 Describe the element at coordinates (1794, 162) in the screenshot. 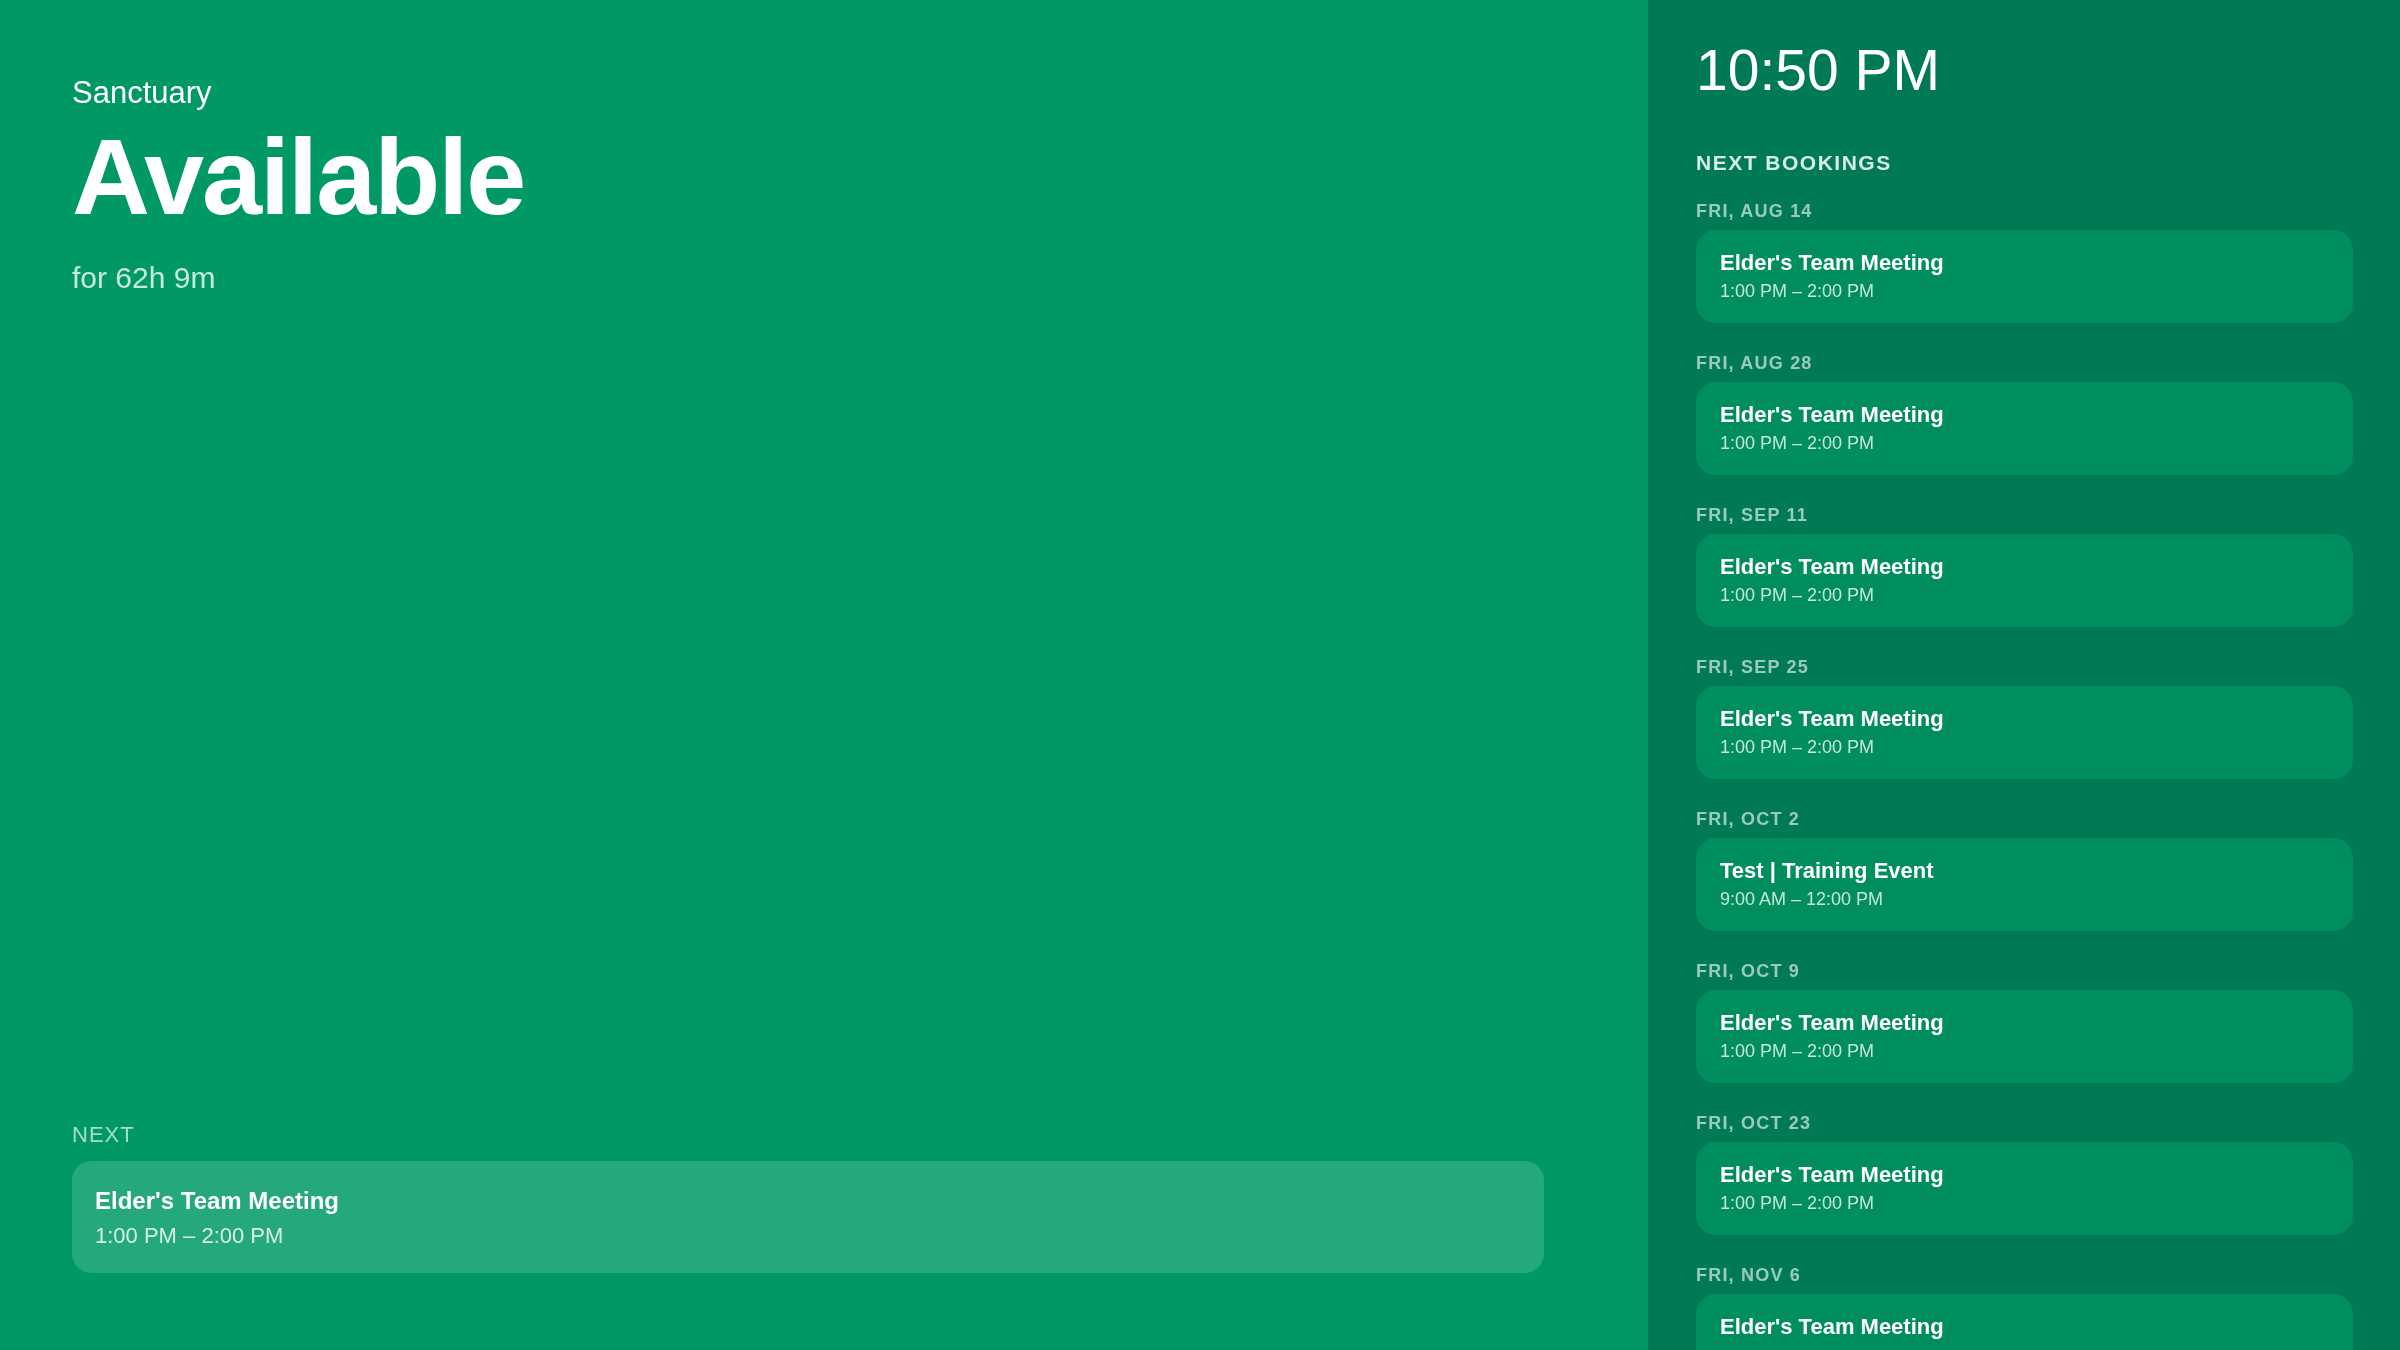

I see `section-heading: NEXT BOOKINGS` at that location.